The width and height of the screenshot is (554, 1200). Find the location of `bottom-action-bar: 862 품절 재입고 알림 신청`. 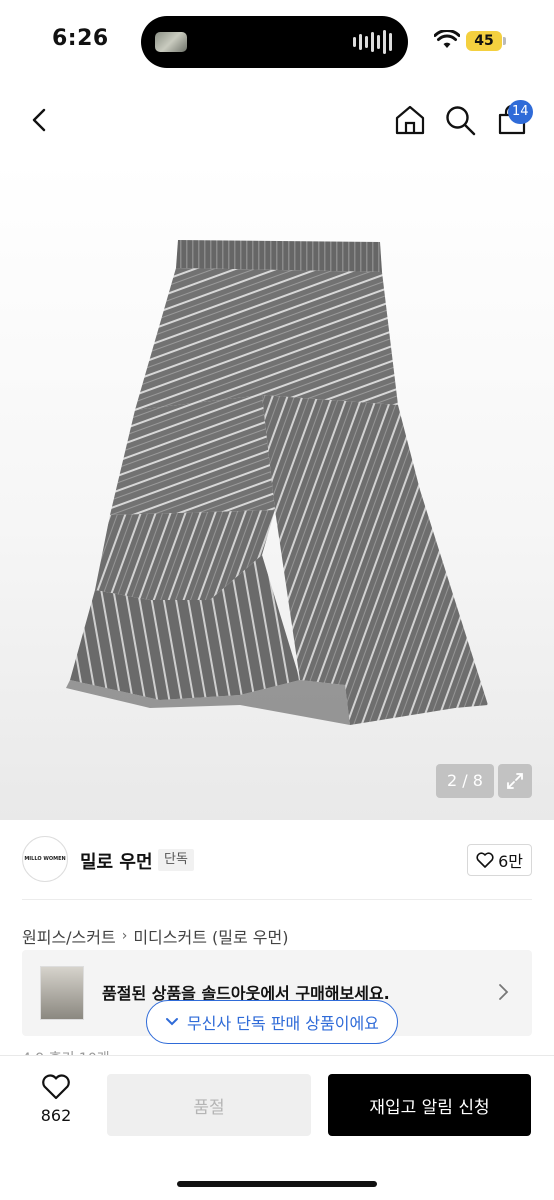

bottom-action-bar: 862 품절 재입고 알림 신청 is located at coordinates (277, 1127).